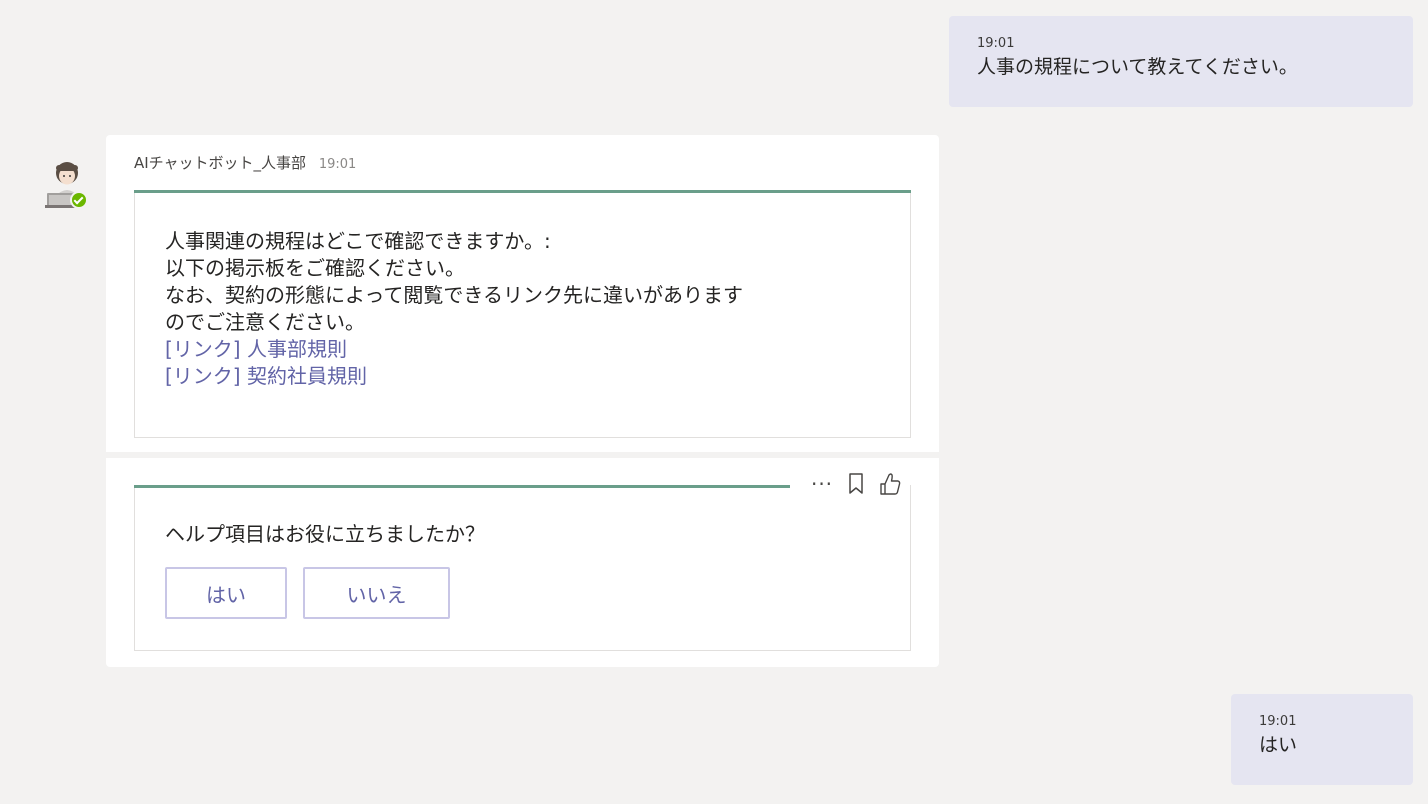 Image resolution: width=1428 pixels, height=804 pixels. I want to click on message-text: 人事の規程について教えてください。, so click(1137, 67).